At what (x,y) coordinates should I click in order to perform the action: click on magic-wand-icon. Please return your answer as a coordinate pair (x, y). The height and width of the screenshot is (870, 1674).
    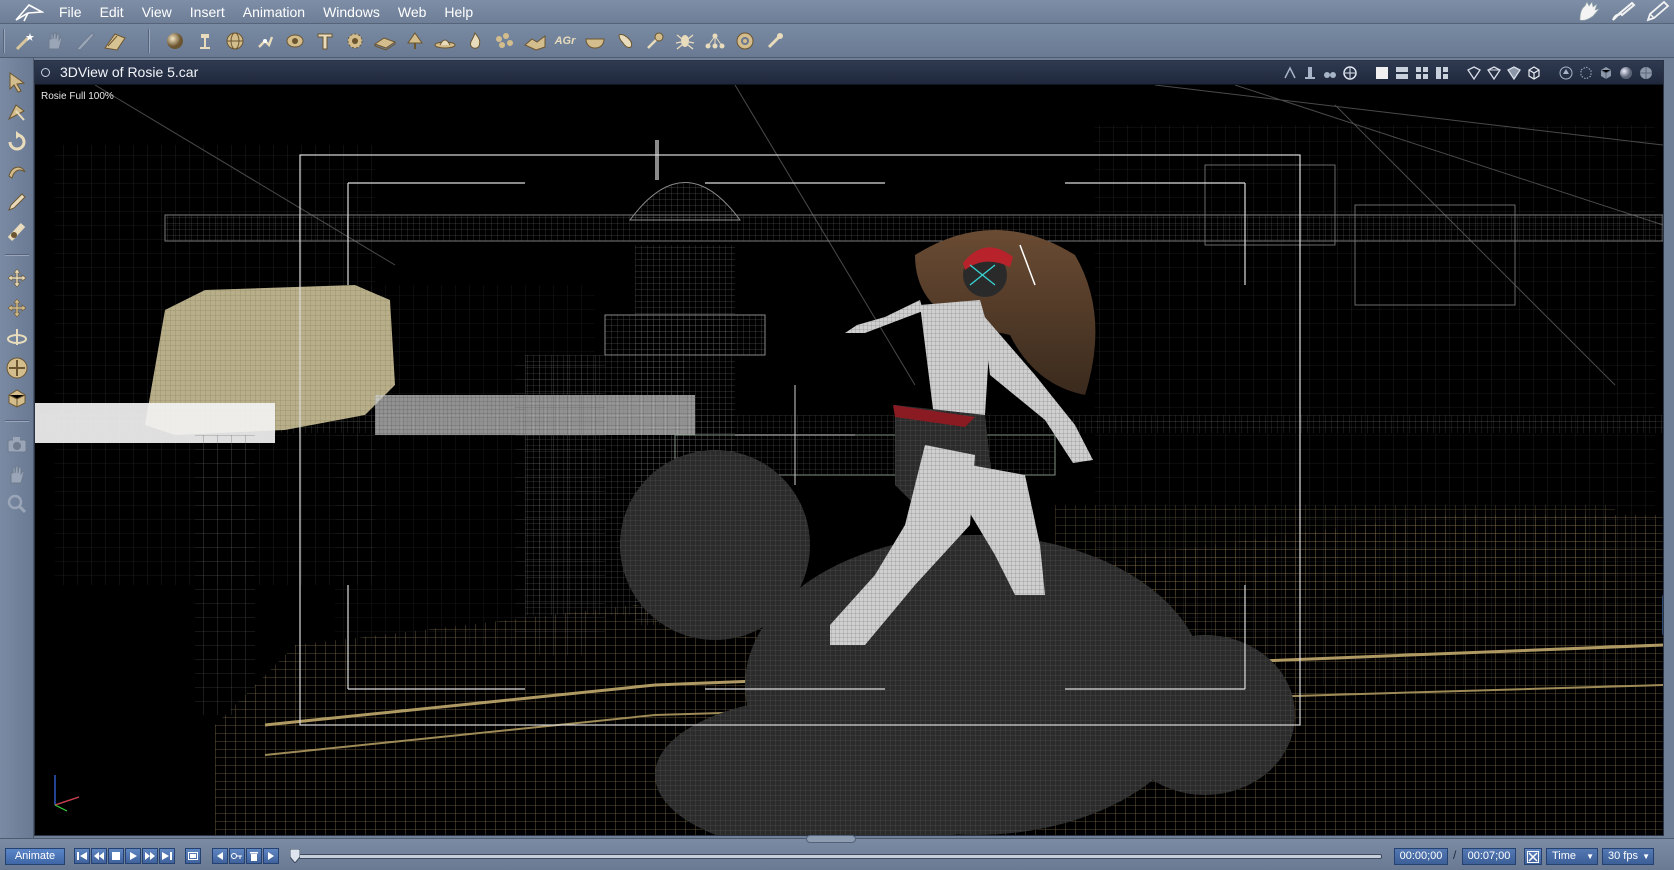
    Looking at the image, I should click on (25, 41).